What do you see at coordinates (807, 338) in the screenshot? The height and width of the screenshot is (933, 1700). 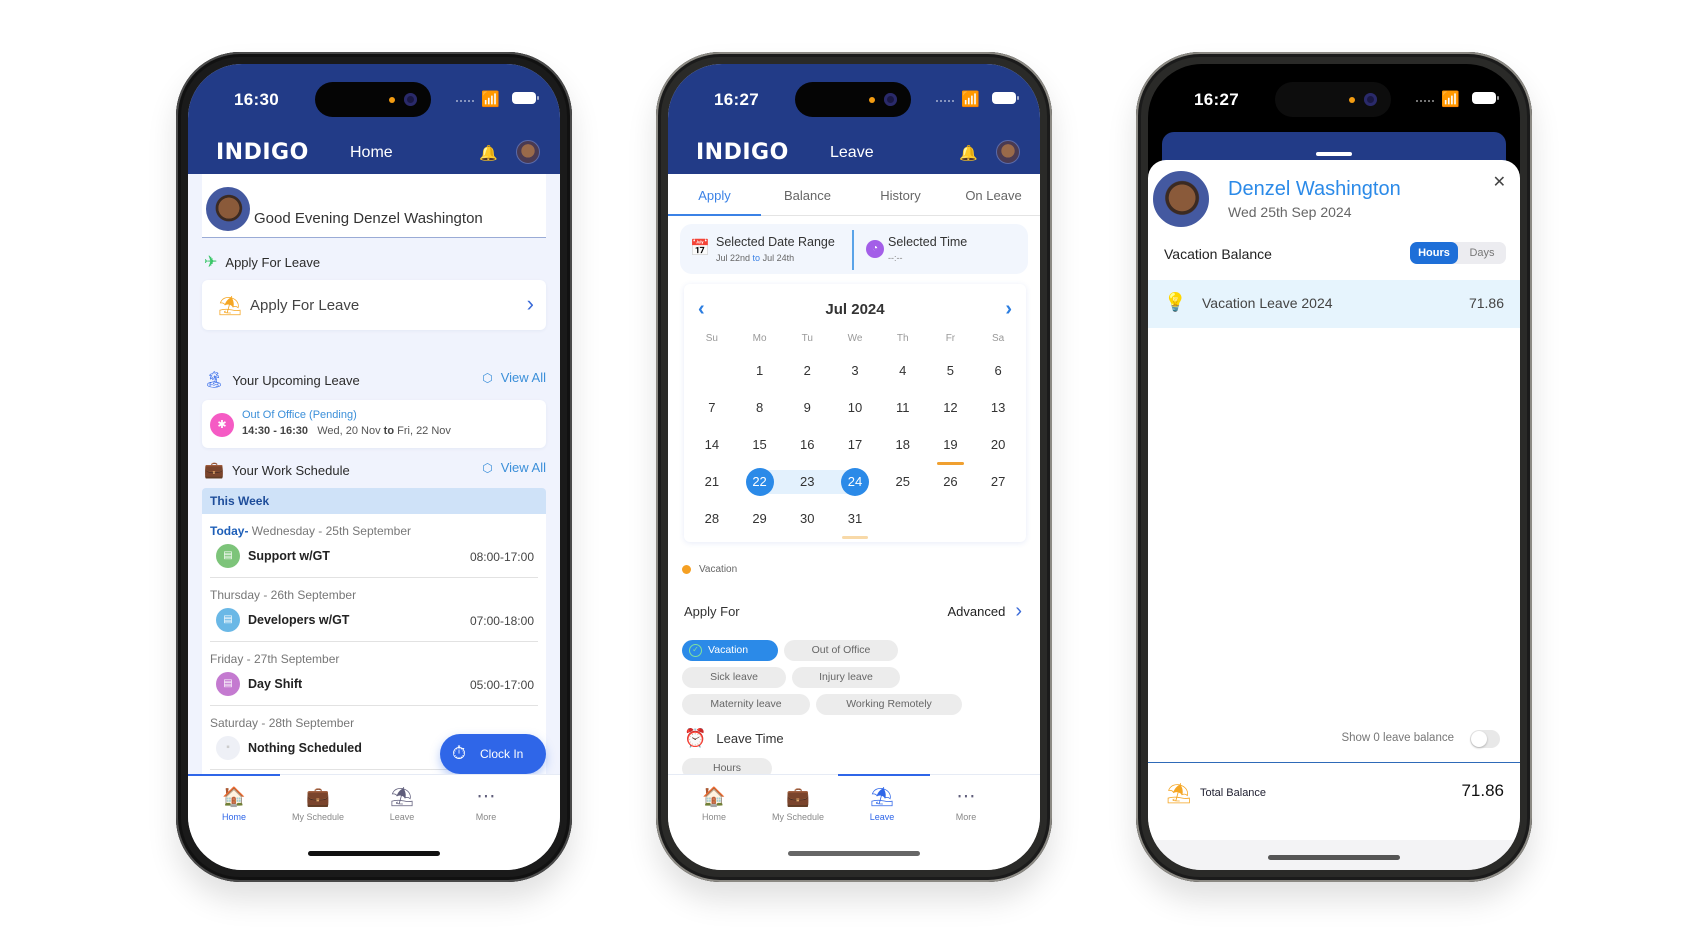 I see `weekday-header: Tu` at bounding box center [807, 338].